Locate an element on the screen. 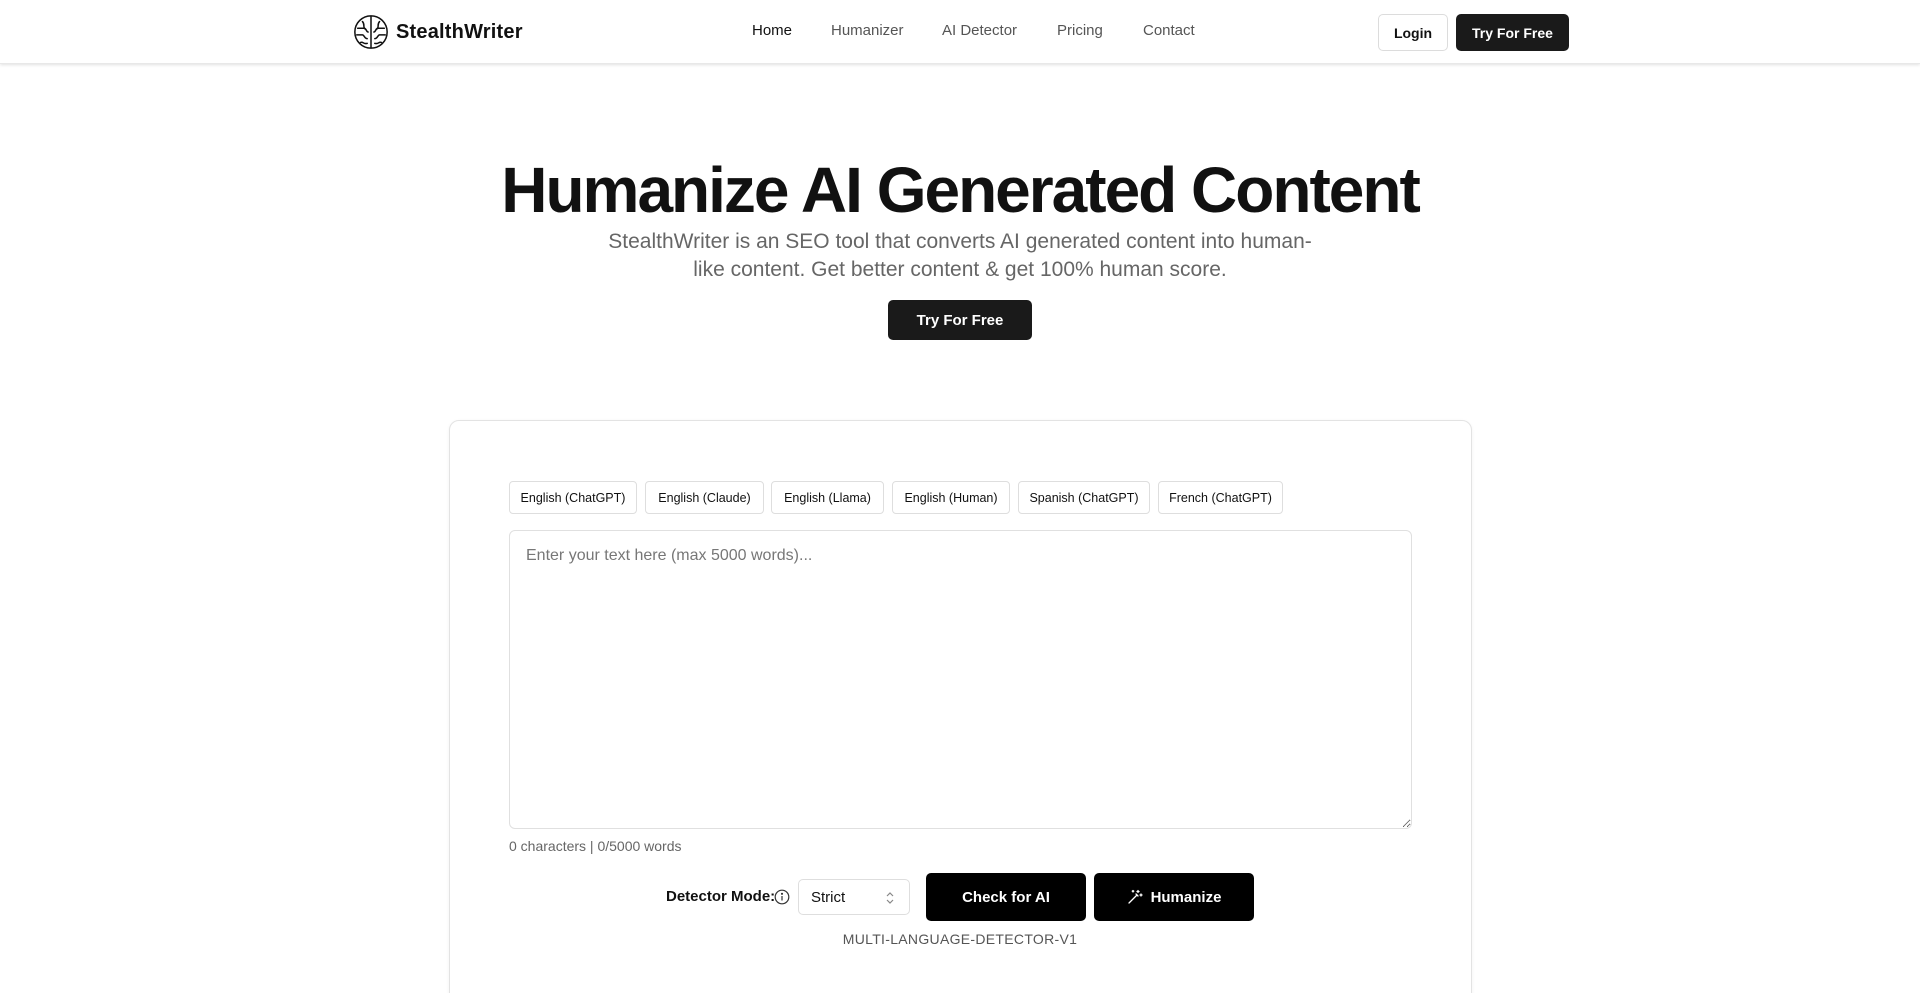 Image resolution: width=1920 pixels, height=993 pixels. nav-home-link: Home is located at coordinates (772, 30).